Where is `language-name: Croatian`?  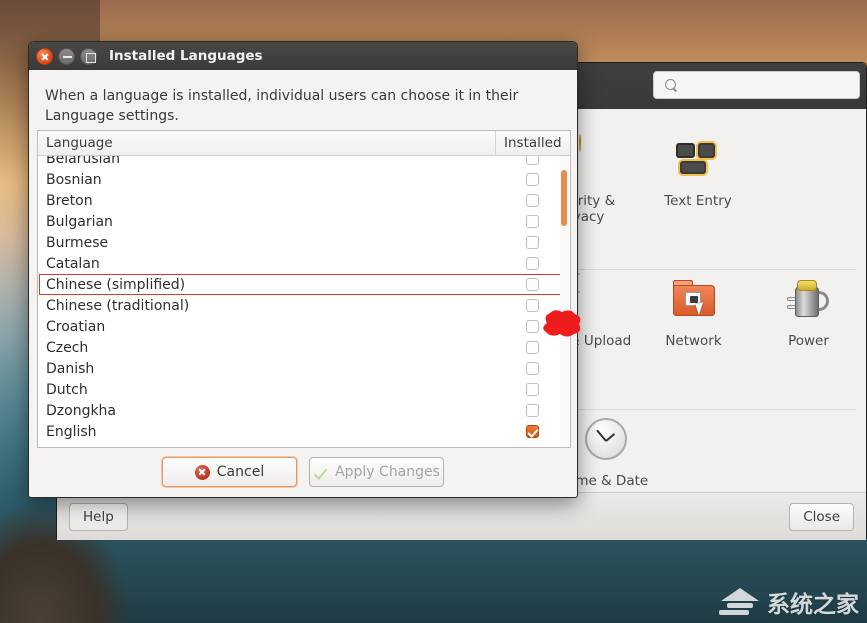
language-name: Croatian is located at coordinates (76, 326).